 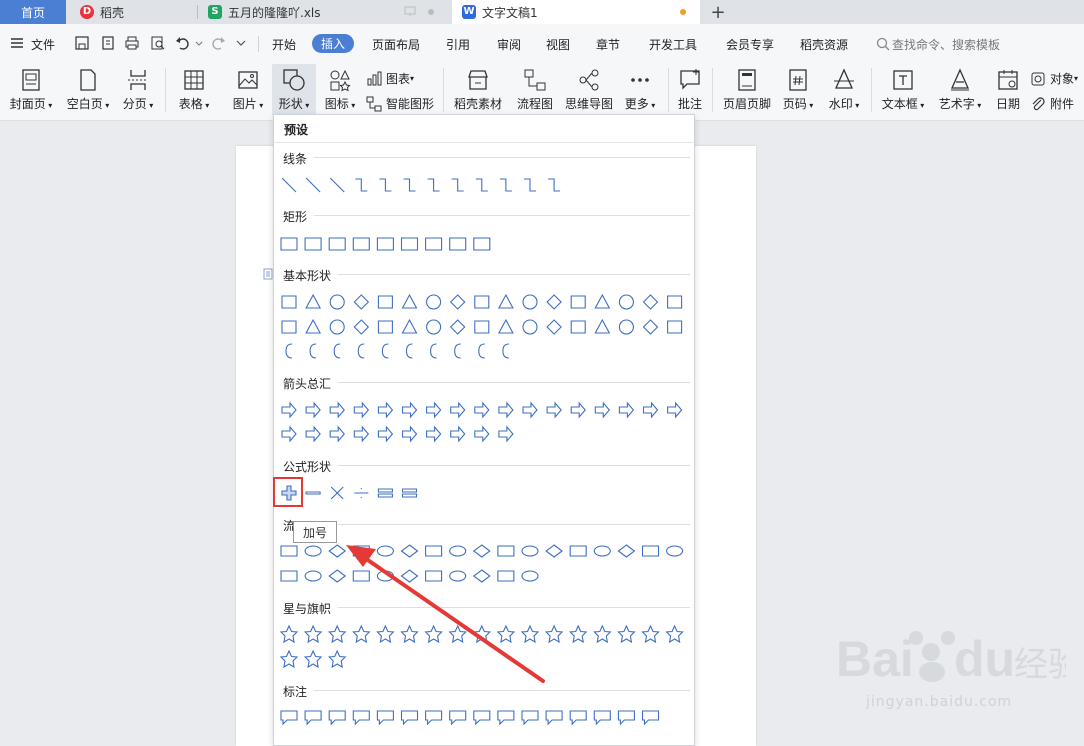 I want to click on baidu-paw-logo: Bai du 经验, so click(x=959, y=659).